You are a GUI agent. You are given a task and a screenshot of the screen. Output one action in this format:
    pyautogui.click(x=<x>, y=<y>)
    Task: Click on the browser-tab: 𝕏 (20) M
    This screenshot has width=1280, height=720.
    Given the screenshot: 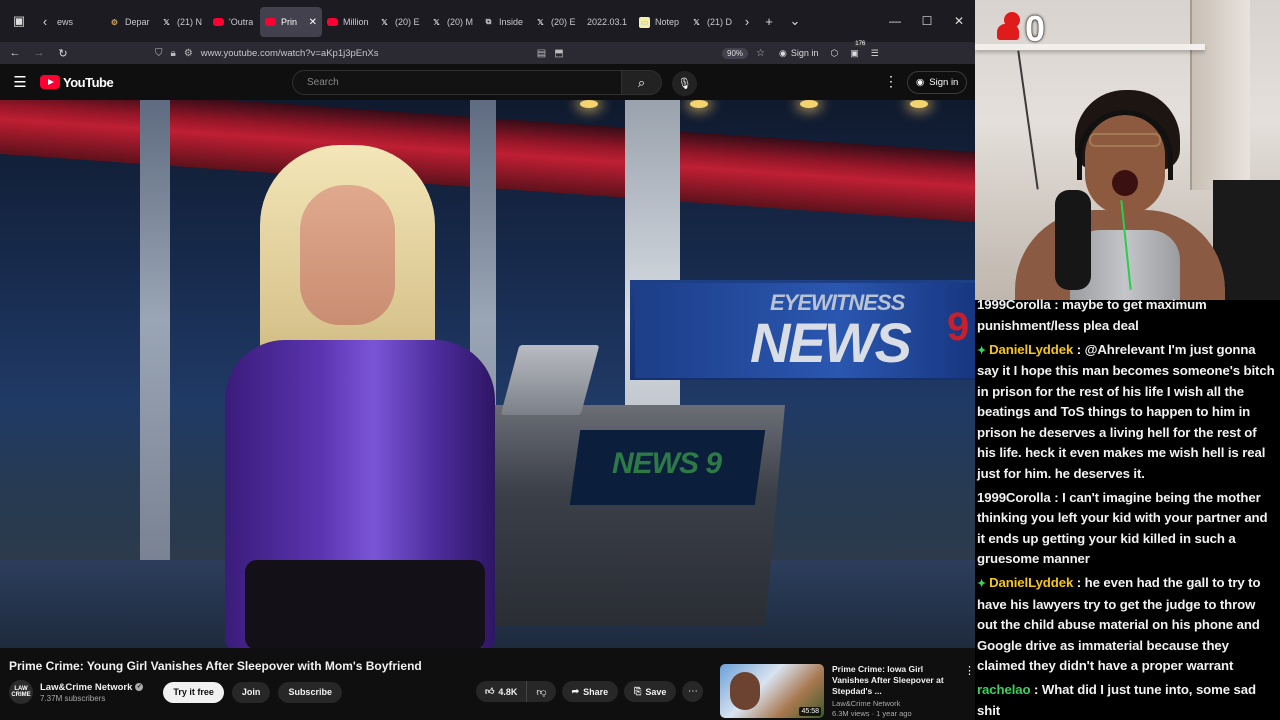 What is the action you would take?
    pyautogui.click(x=452, y=22)
    